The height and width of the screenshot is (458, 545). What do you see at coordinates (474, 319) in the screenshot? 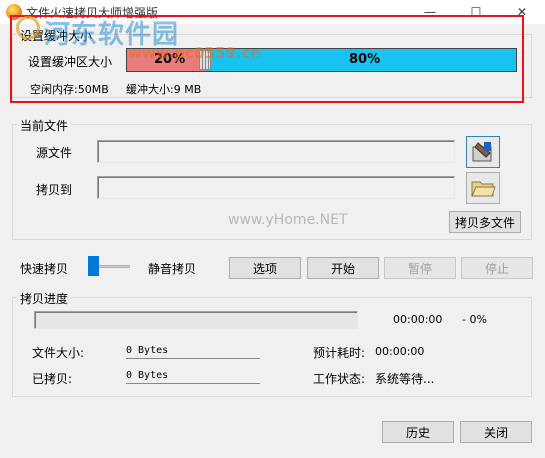
I see `progress-percent: - 0%` at bounding box center [474, 319].